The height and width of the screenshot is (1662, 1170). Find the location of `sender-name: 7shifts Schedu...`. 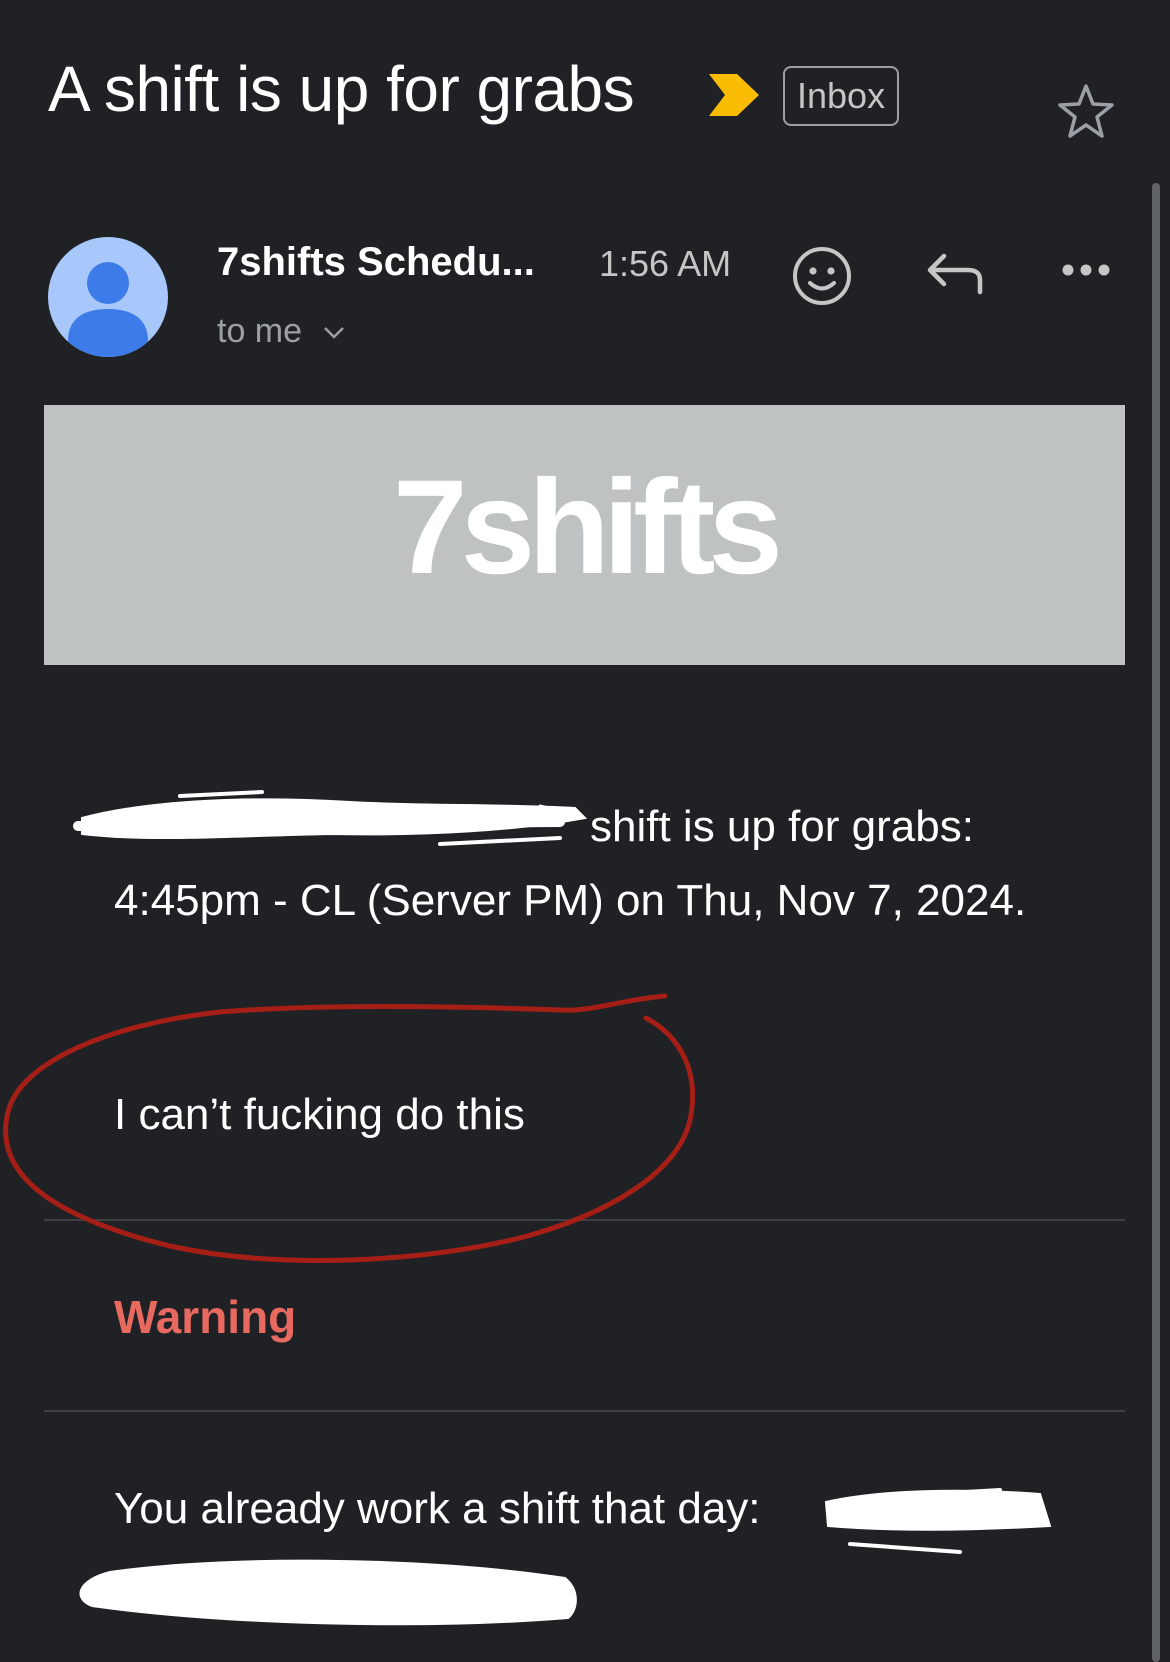

sender-name: 7shifts Schedu... is located at coordinates (376, 262).